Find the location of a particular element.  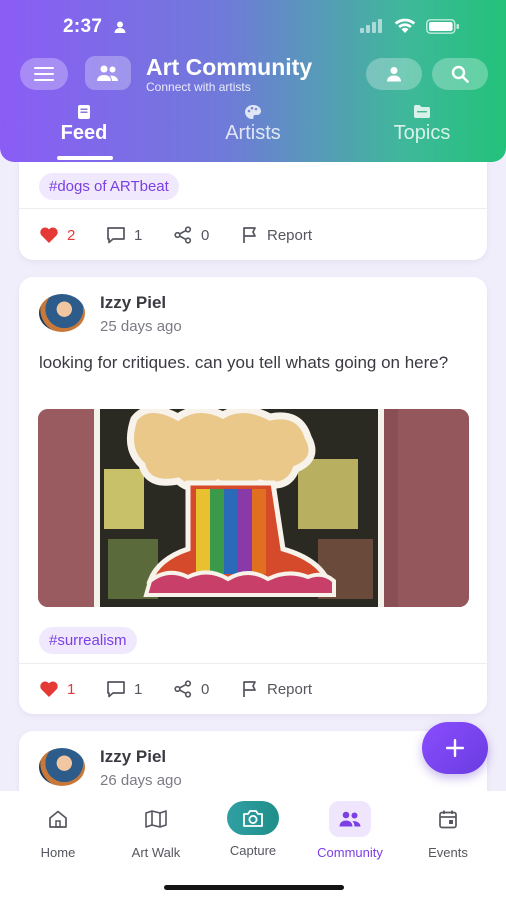

bottom-navigation: Home Art Walk Capture Community Events is located at coordinates (253, 845).